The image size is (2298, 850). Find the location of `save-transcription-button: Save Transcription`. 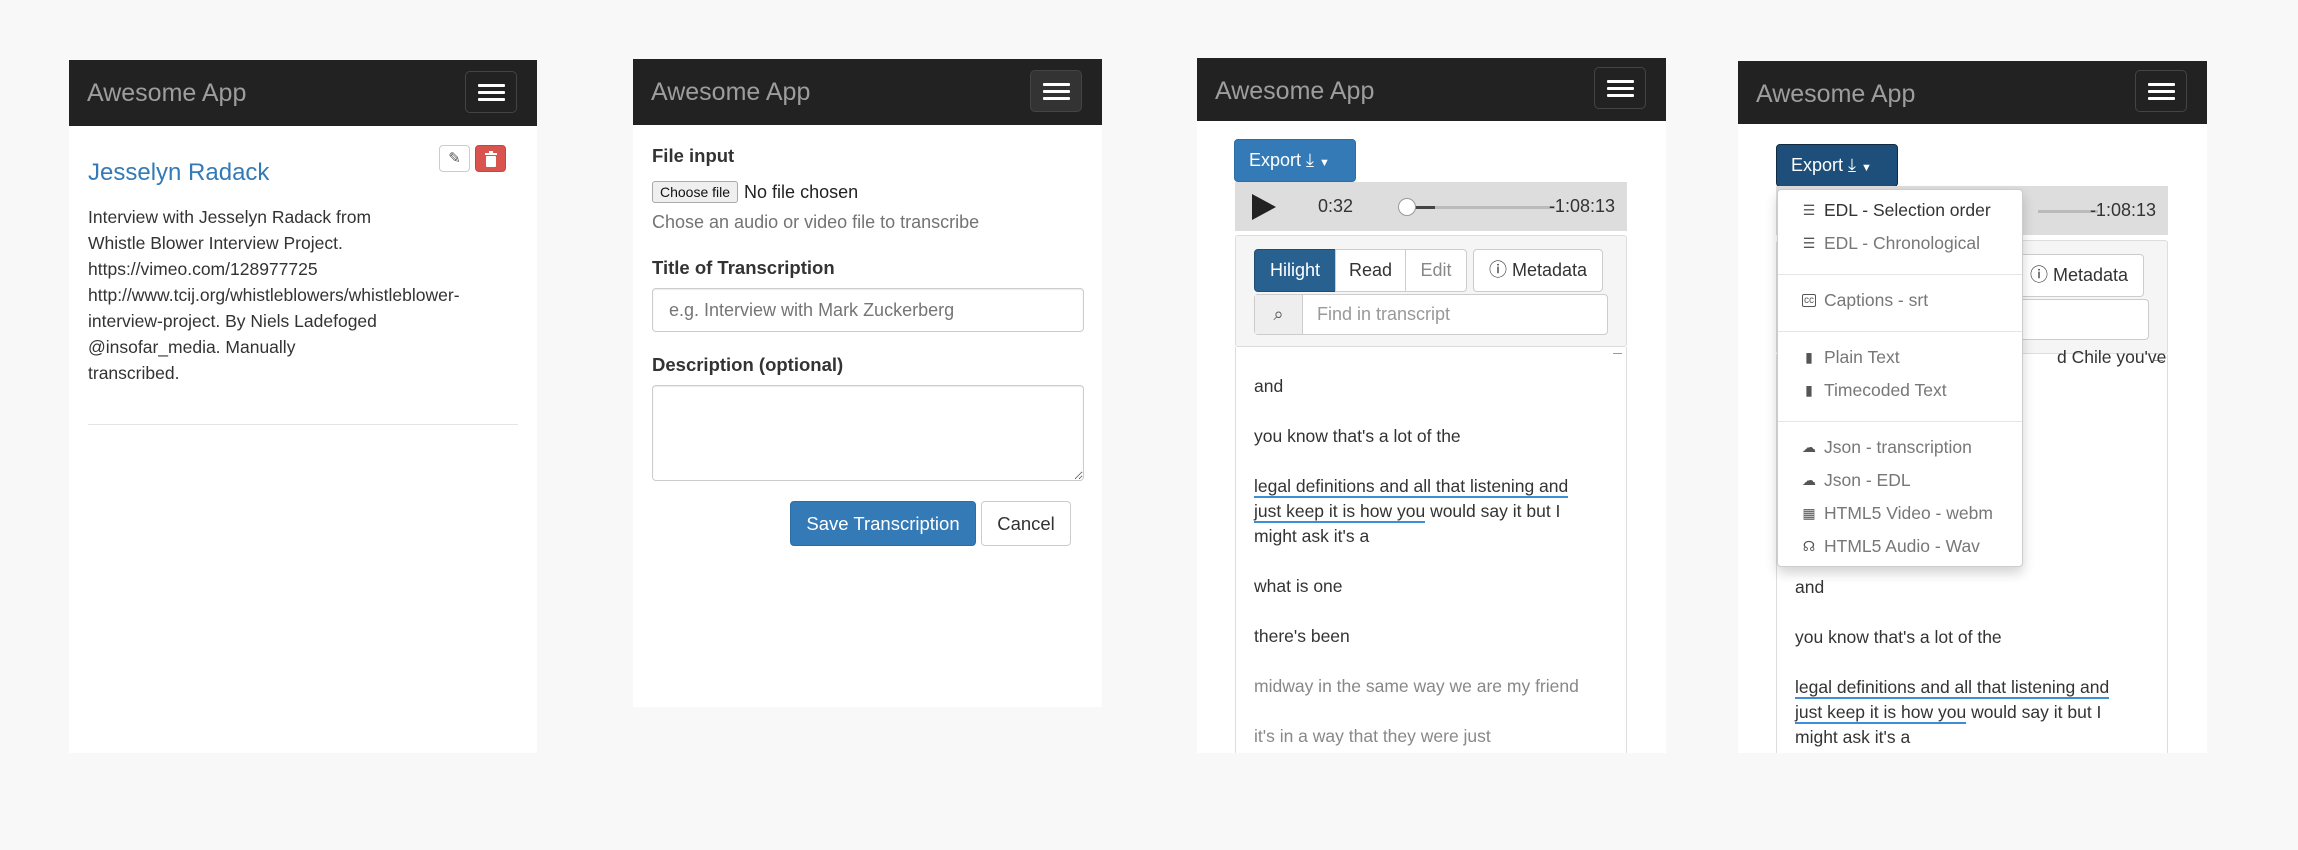

save-transcription-button: Save Transcription is located at coordinates (883, 523).